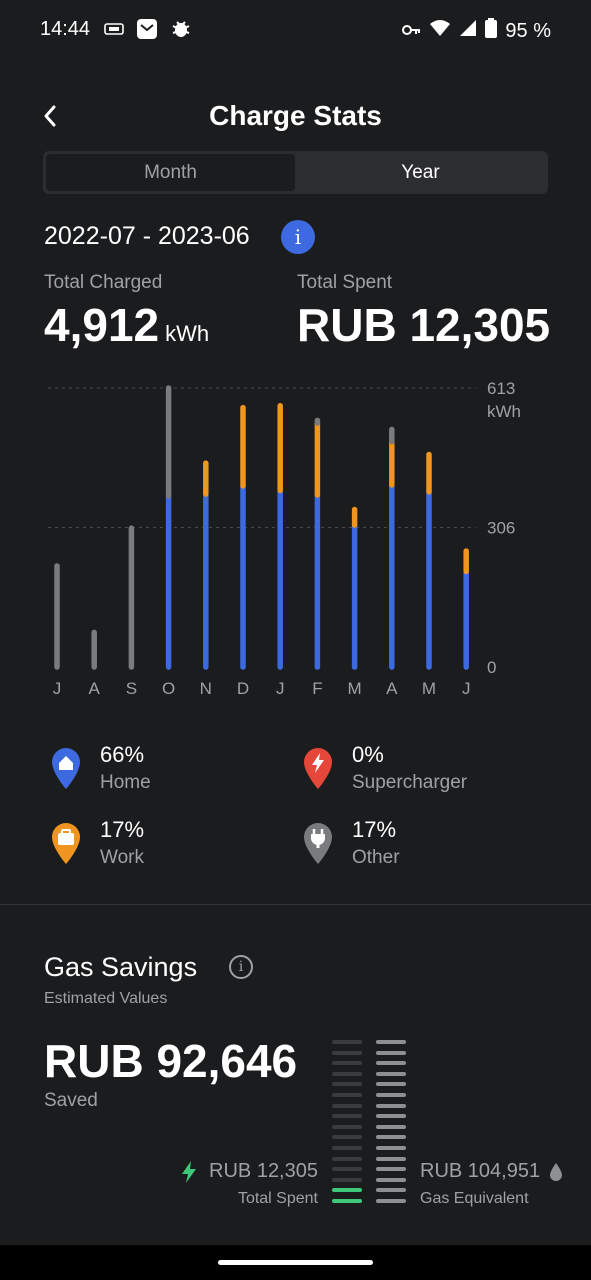  I want to click on plug-pin-icon, so click(318, 843).